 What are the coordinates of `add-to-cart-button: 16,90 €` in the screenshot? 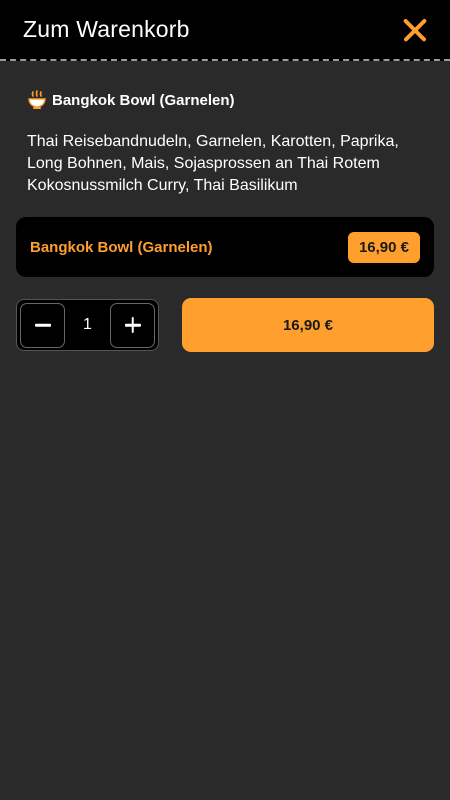 It's located at (308, 325).